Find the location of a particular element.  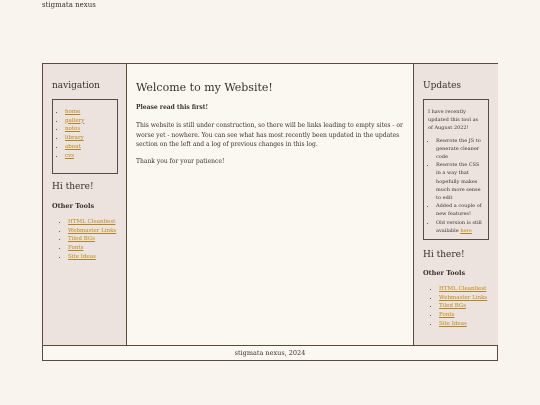

footer: stigmata nexus, 2024 is located at coordinates (270, 352).